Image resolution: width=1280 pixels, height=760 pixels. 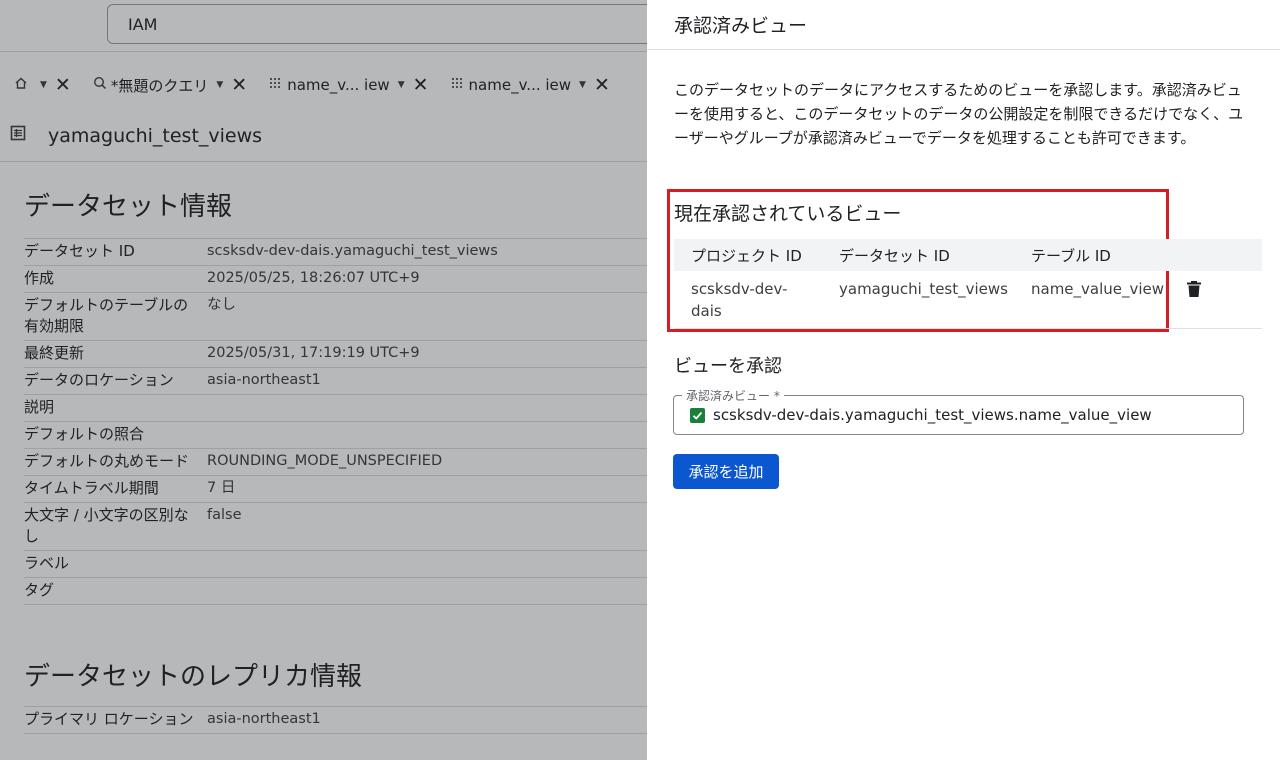 I want to click on table-id-cell: name_value_view, so click(x=1100, y=300).